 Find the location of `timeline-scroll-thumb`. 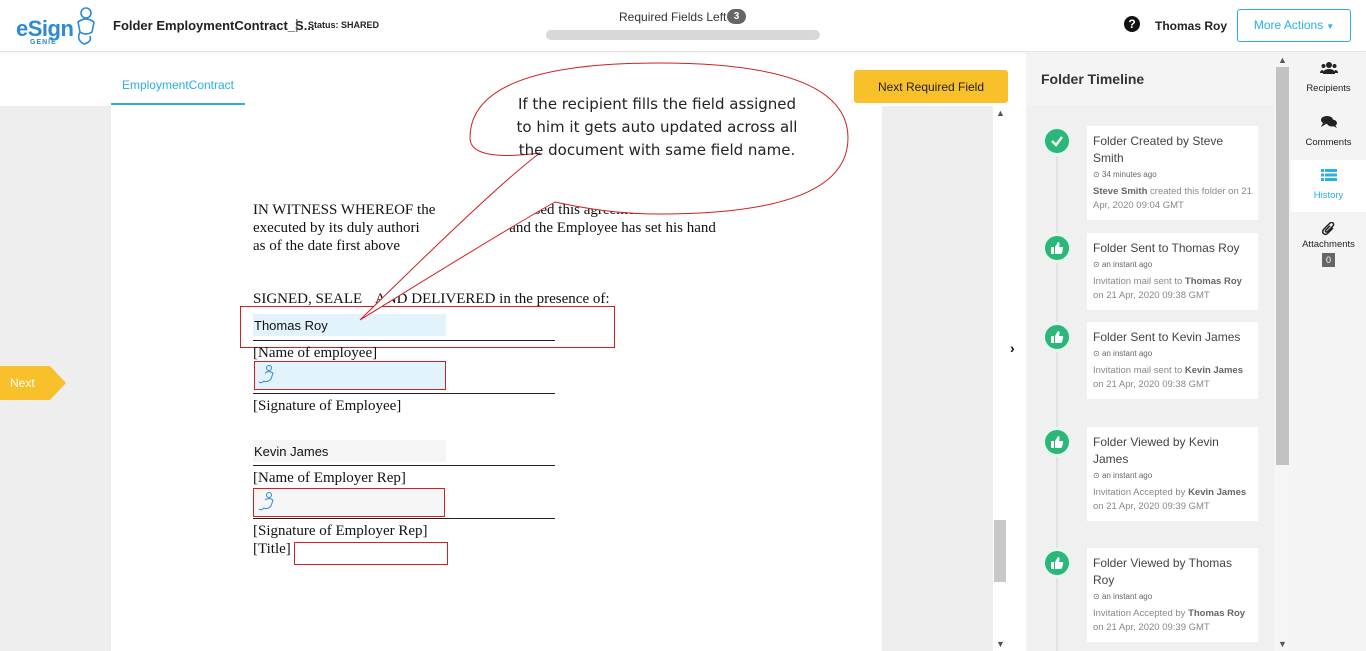

timeline-scroll-thumb is located at coordinates (1282, 266).